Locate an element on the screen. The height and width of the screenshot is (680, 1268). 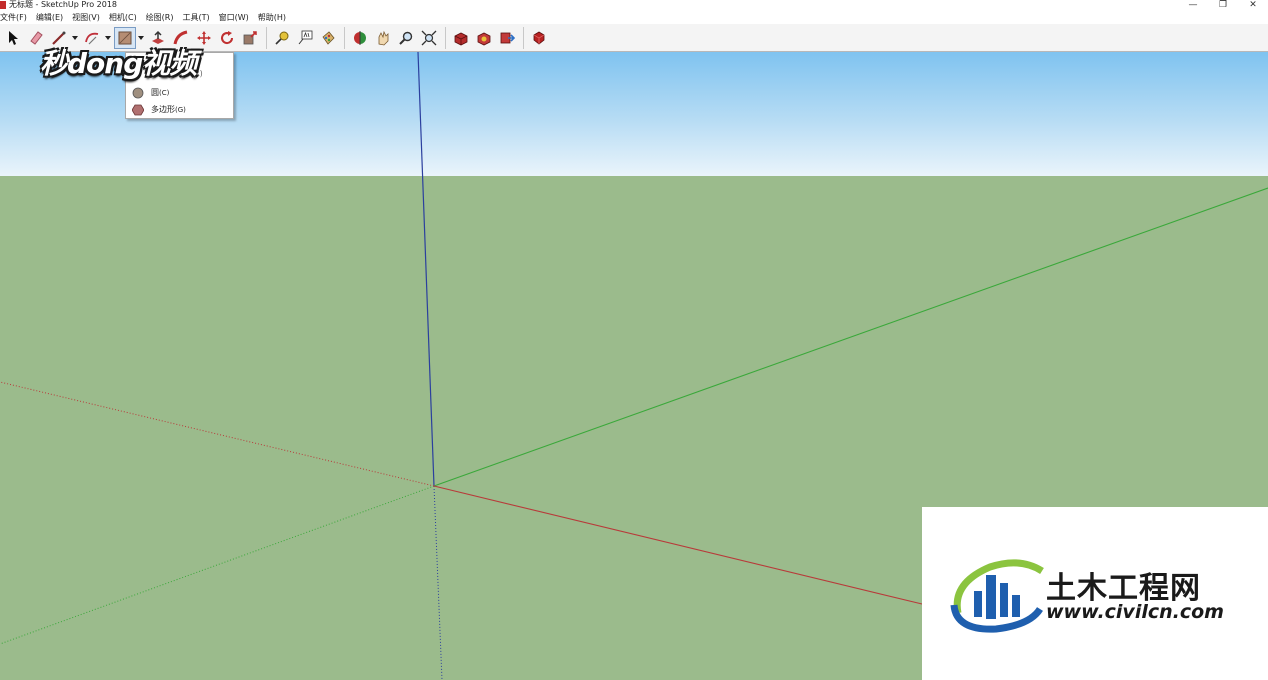
building-logo-icon is located at coordinates (997, 596).